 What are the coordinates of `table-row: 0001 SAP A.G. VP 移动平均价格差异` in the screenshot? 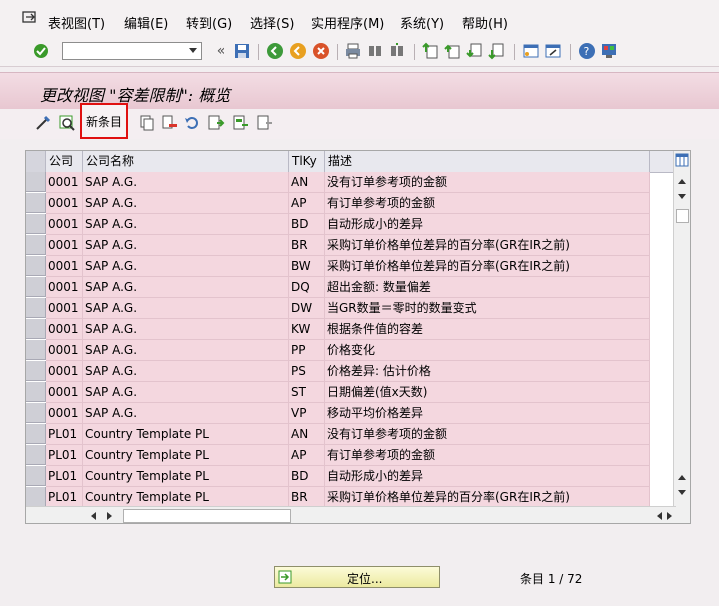 It's located at (351, 413).